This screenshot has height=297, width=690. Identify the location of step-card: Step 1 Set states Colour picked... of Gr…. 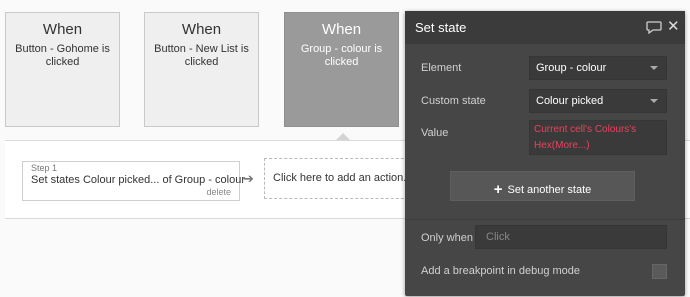
(133, 181).